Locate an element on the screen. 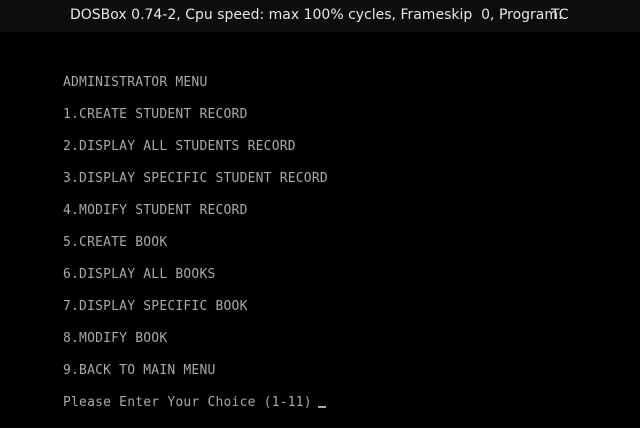  menu-title: ADMINISTRATOR MENU is located at coordinates (135, 82).